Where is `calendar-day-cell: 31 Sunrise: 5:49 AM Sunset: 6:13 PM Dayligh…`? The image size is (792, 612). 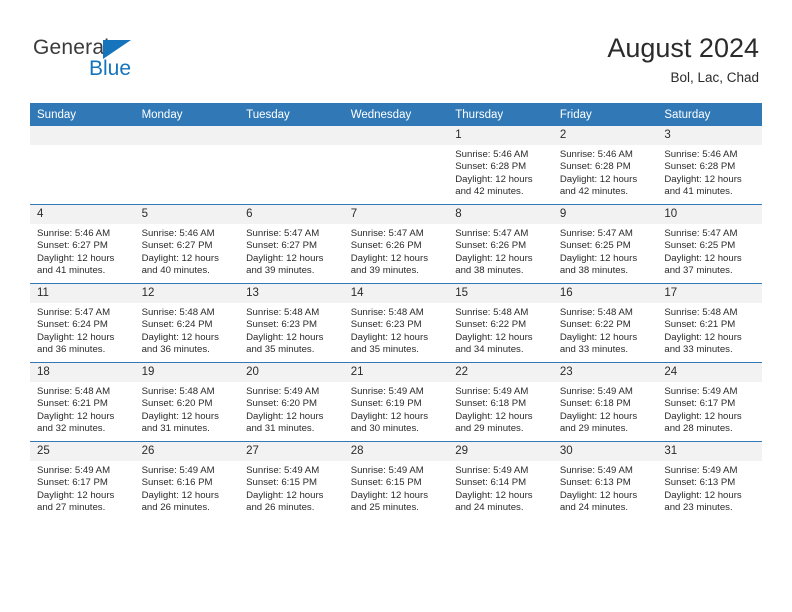 calendar-day-cell: 31 Sunrise: 5:49 AM Sunset: 6:13 PM Dayligh… is located at coordinates (709, 480).